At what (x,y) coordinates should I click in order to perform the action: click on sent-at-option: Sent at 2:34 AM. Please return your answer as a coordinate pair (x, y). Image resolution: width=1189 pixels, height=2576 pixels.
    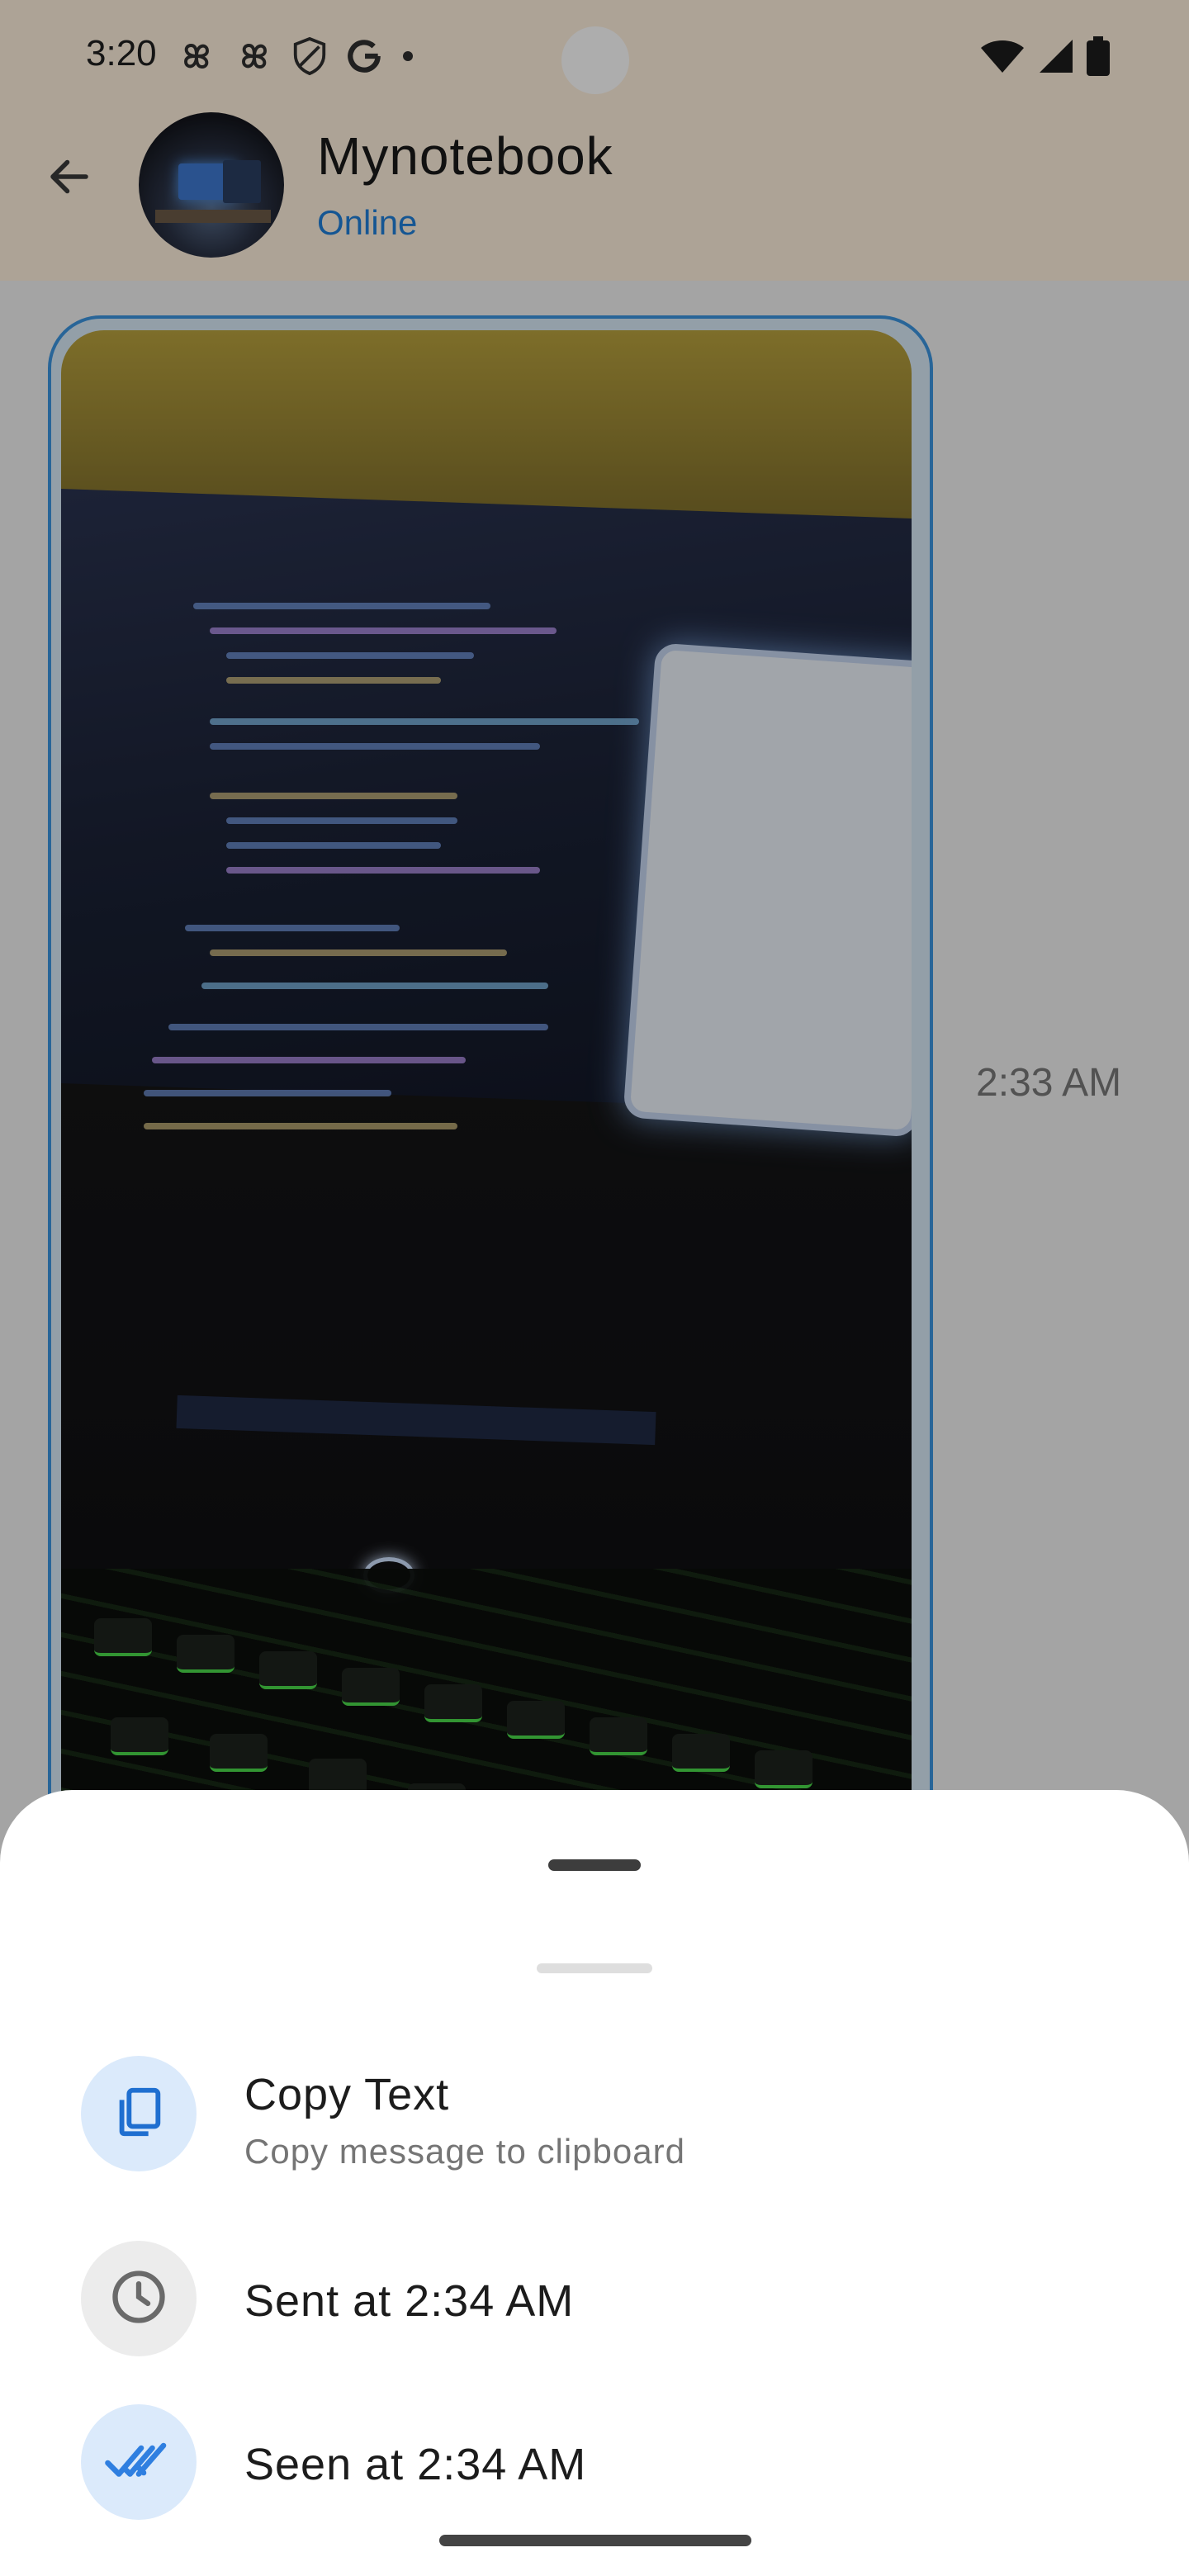
    Looking at the image, I should click on (594, 2298).